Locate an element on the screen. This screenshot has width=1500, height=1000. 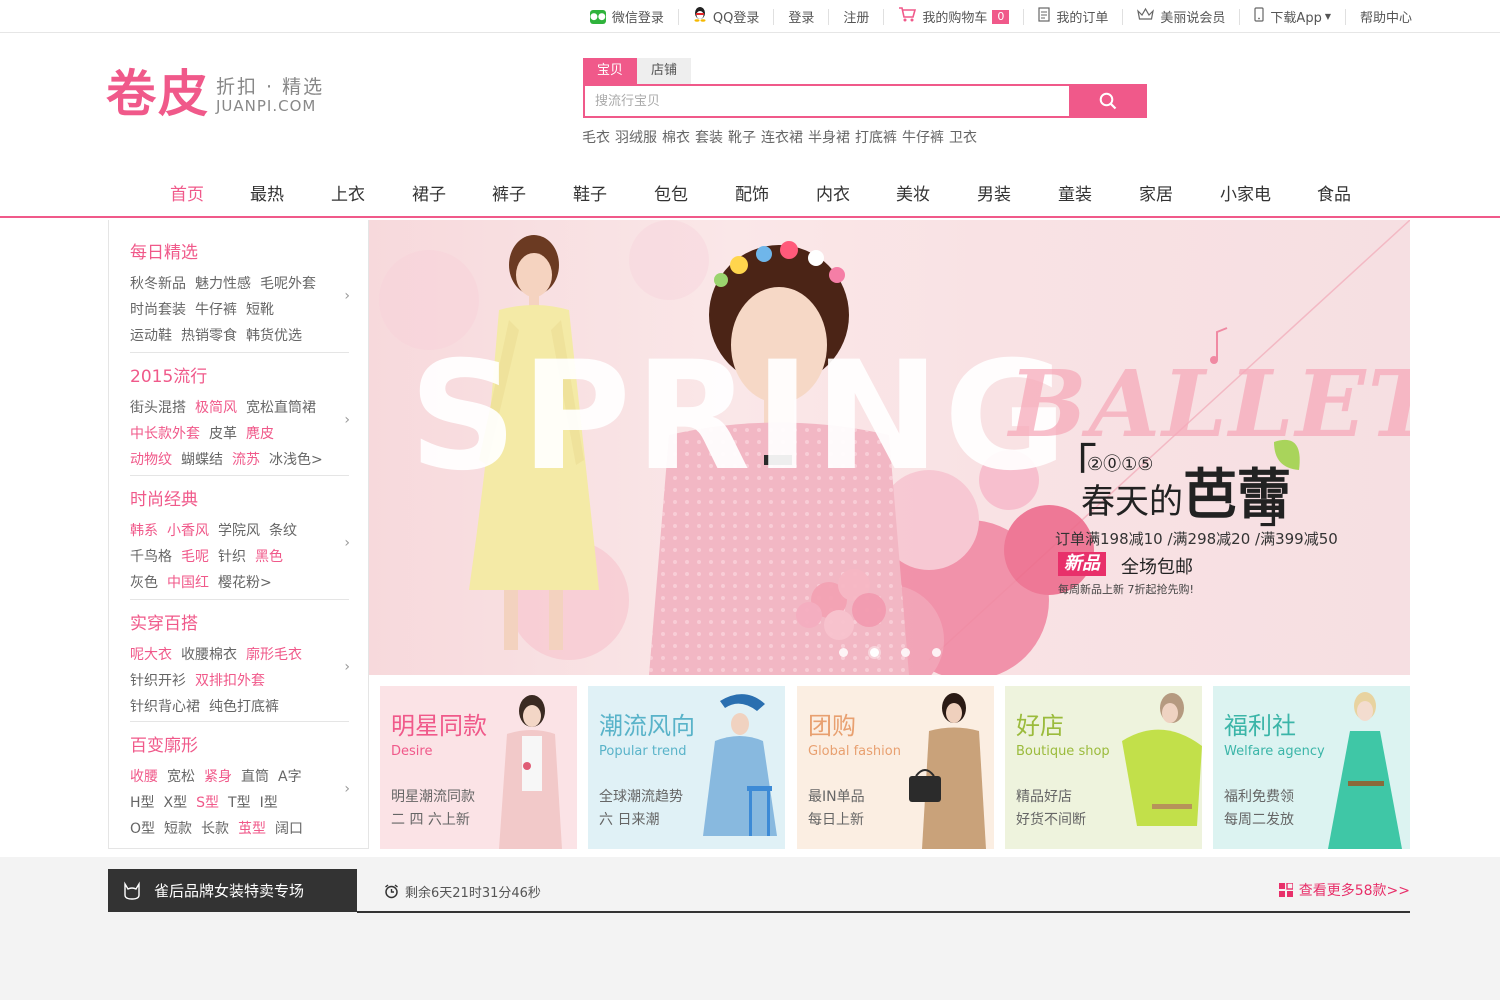
nav-home: 首页 is located at coordinates (187, 192).